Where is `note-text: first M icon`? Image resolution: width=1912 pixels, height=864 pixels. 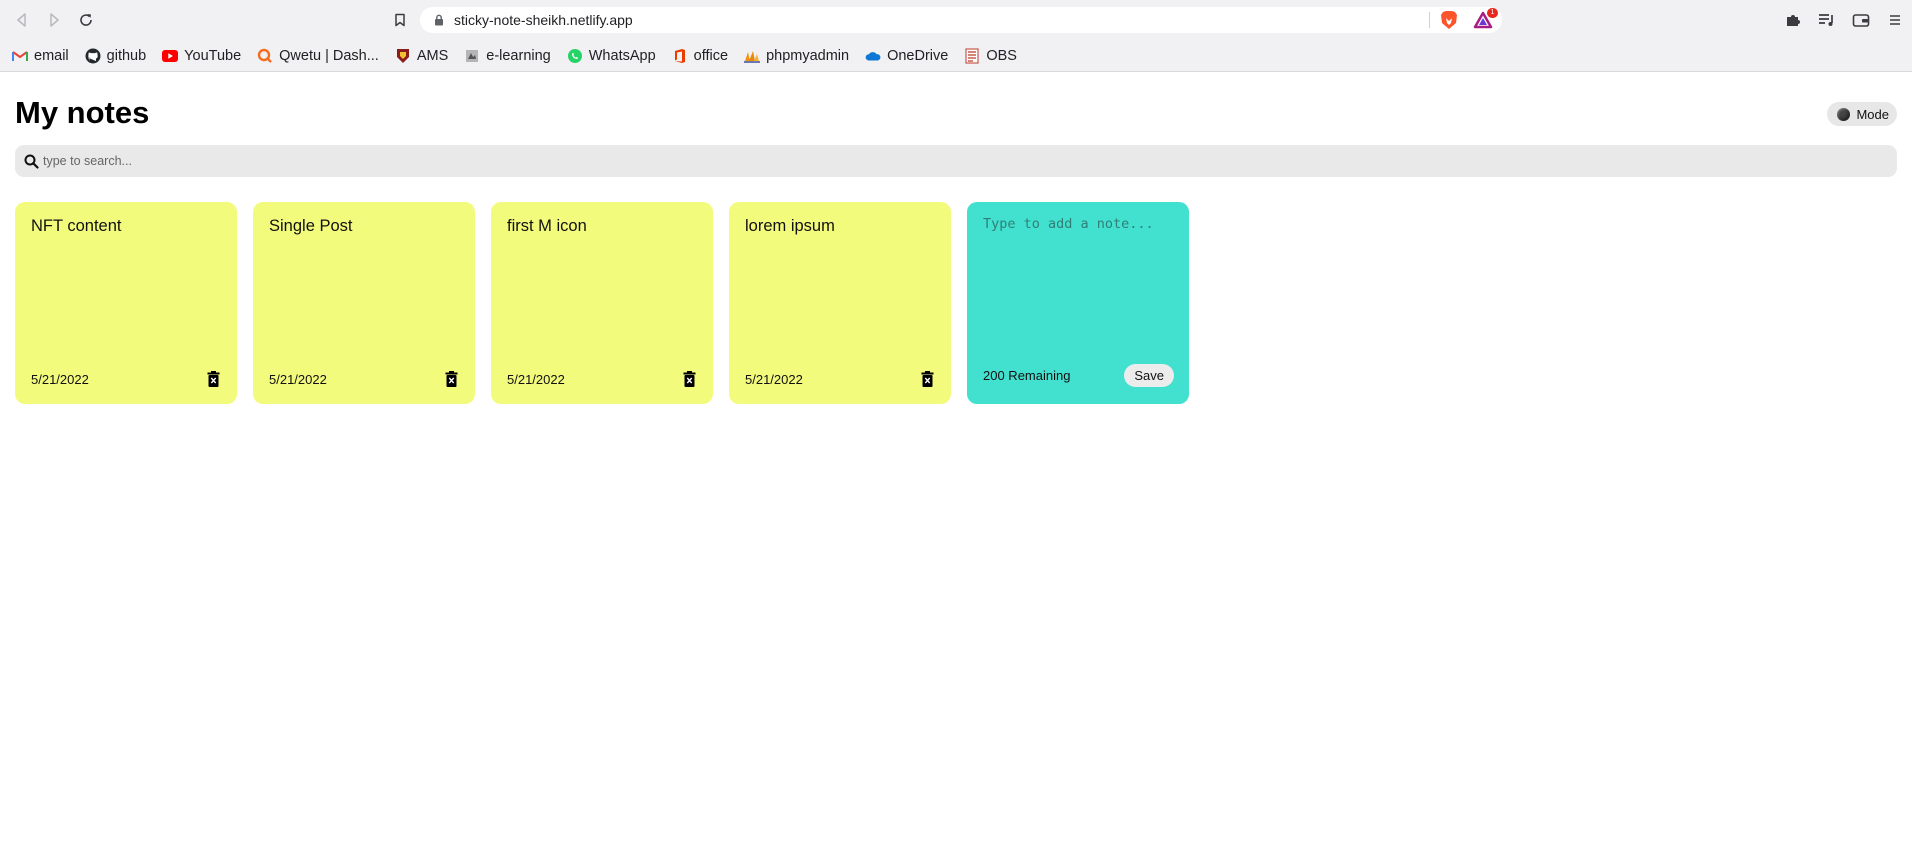 note-text: first M icon is located at coordinates (547, 226).